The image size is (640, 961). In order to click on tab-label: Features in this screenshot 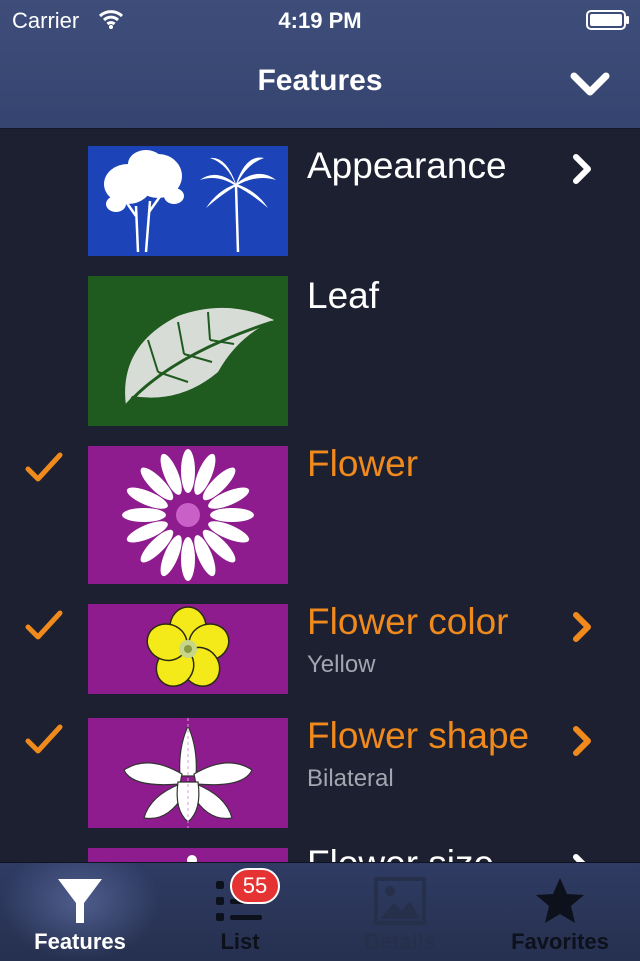, I will do `click(80, 941)`.